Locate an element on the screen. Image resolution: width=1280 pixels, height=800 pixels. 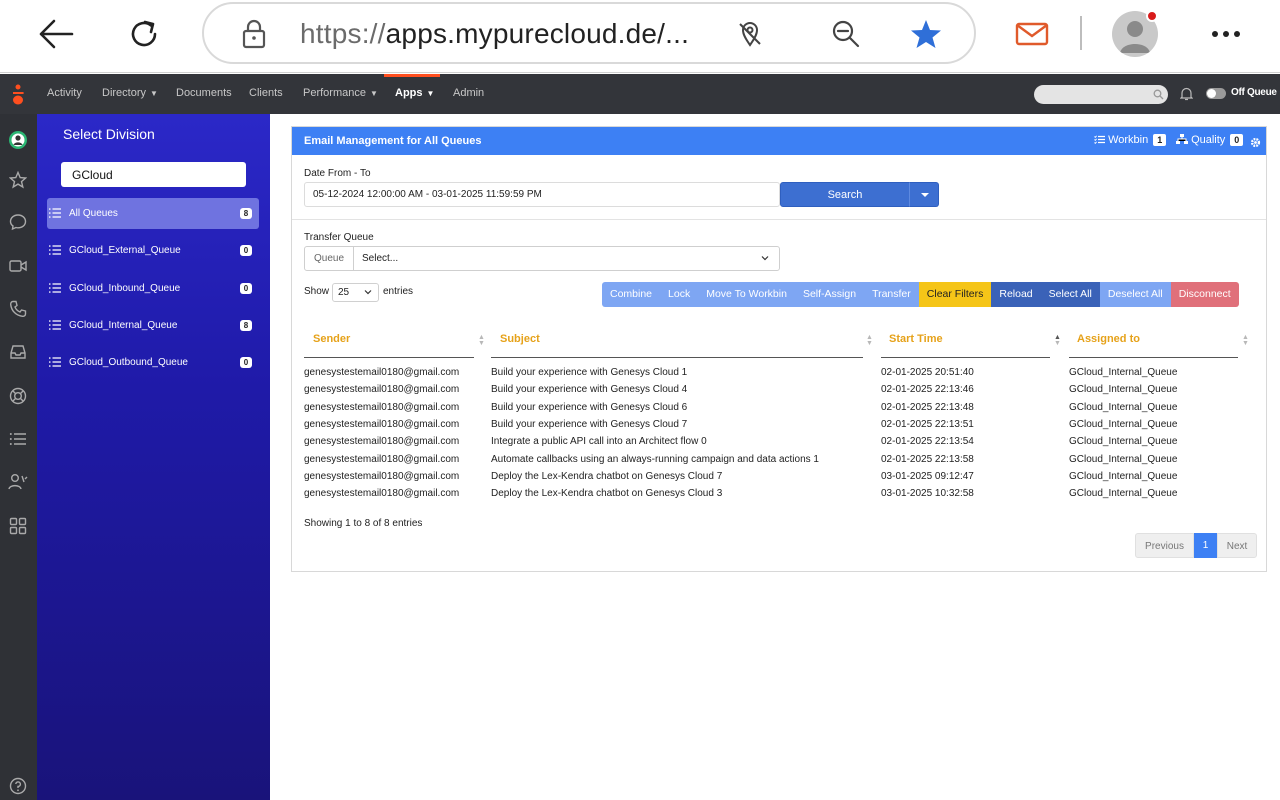
search-options-dropdown is located at coordinates (924, 194).